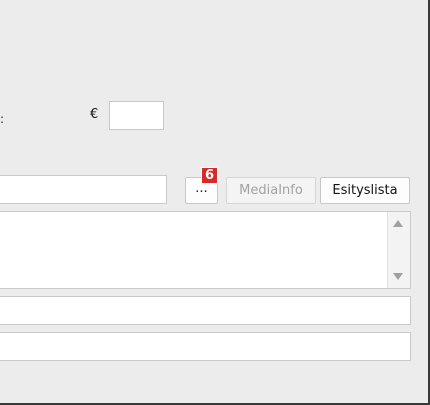 The width and height of the screenshot is (430, 405). What do you see at coordinates (398, 223) in the screenshot?
I see `scroll-up-arrow-icon` at bounding box center [398, 223].